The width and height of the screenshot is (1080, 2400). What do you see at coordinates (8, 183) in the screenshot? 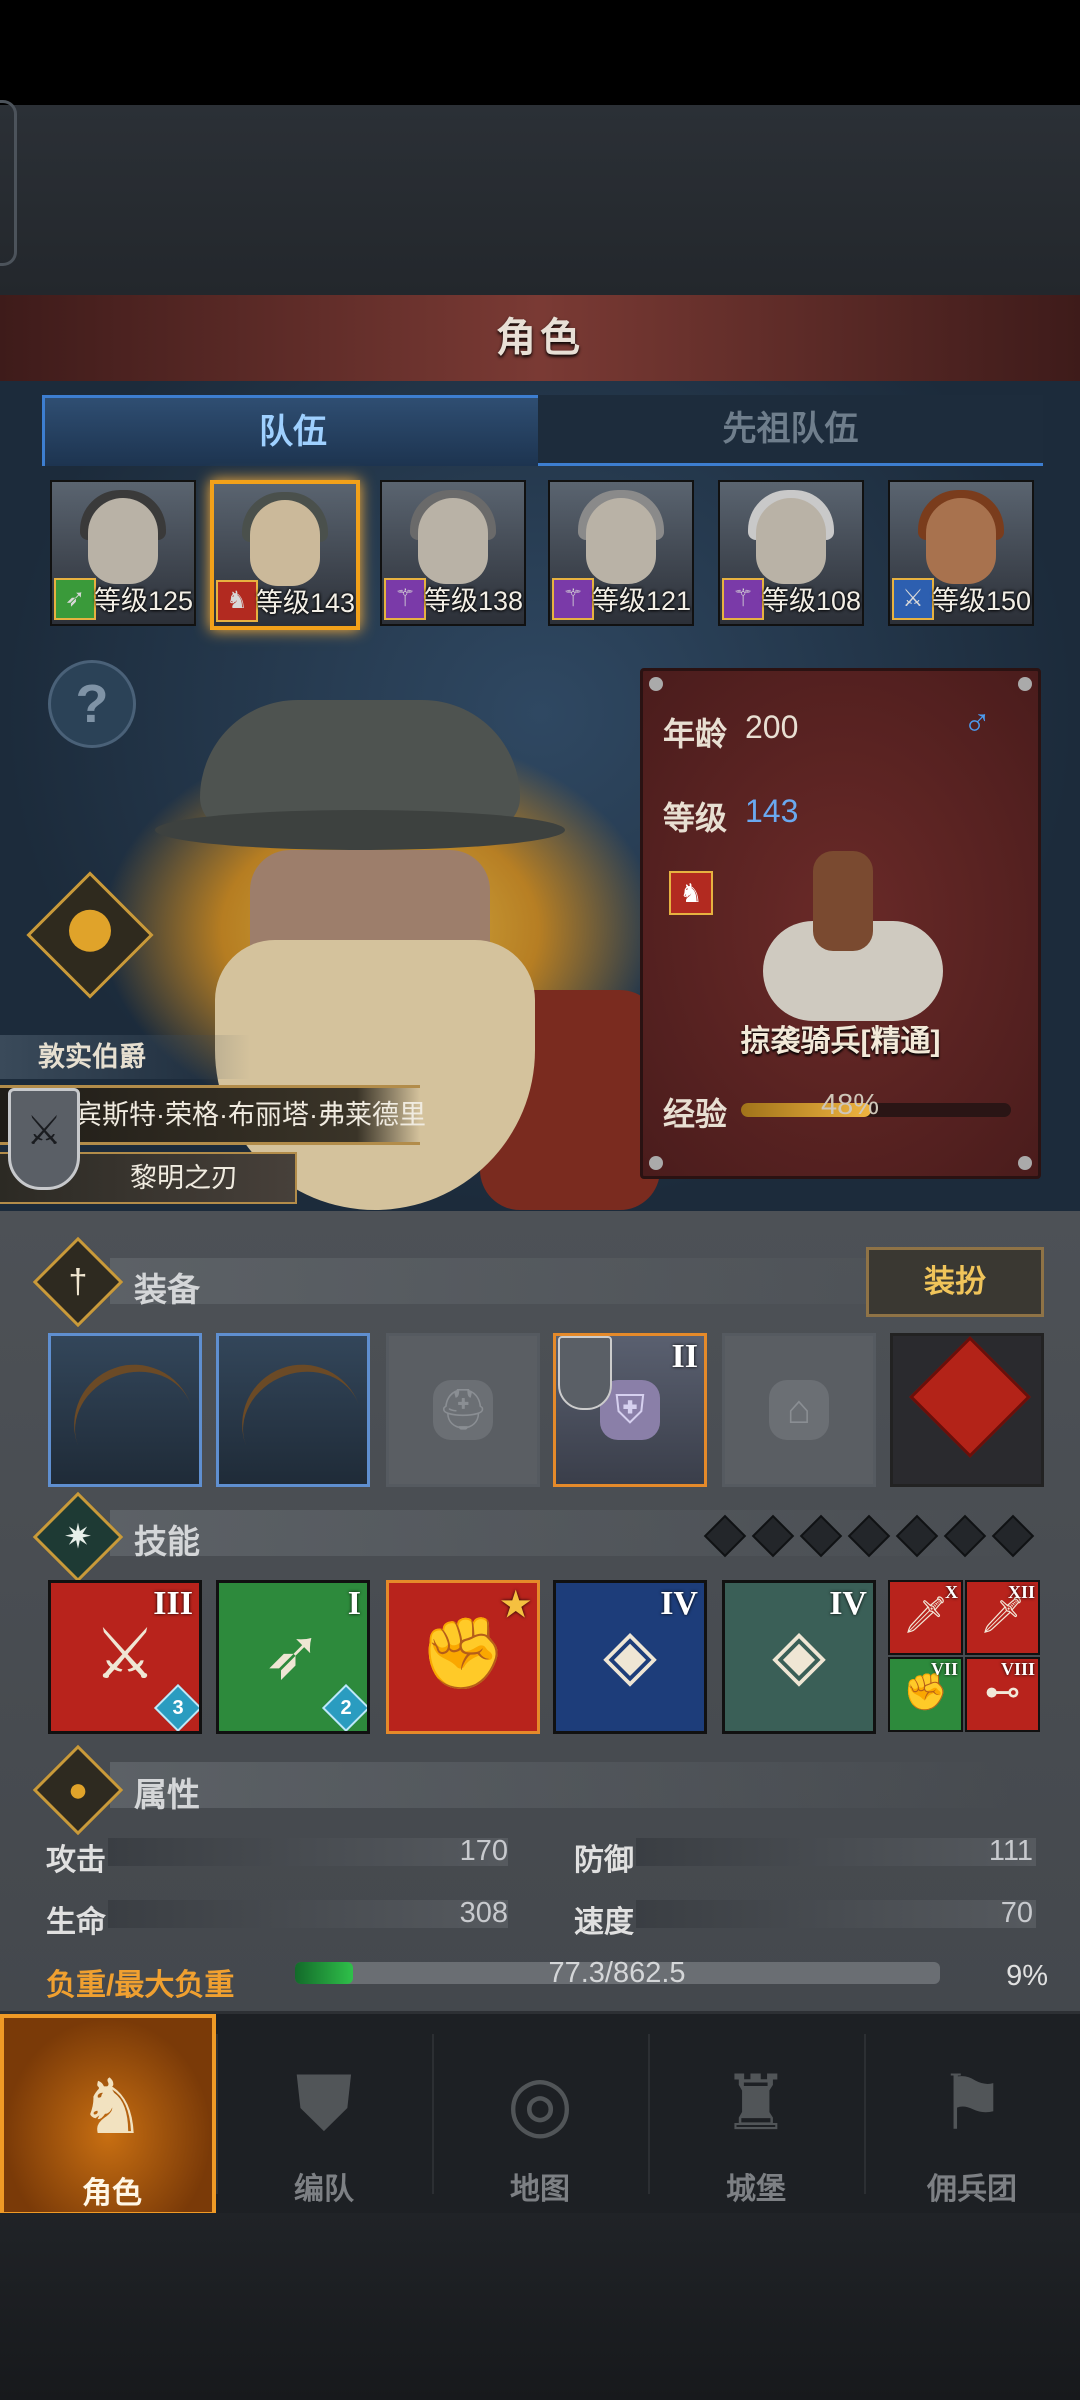
I see `side-drawer-handle` at bounding box center [8, 183].